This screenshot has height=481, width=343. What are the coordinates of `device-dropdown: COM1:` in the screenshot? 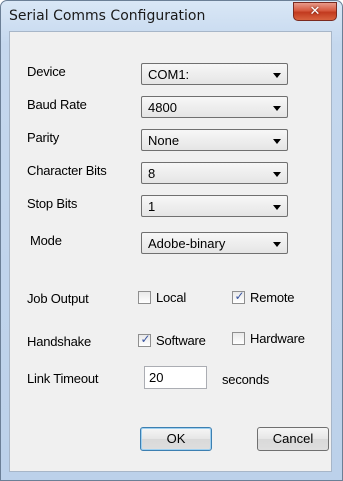 It's located at (214, 74).